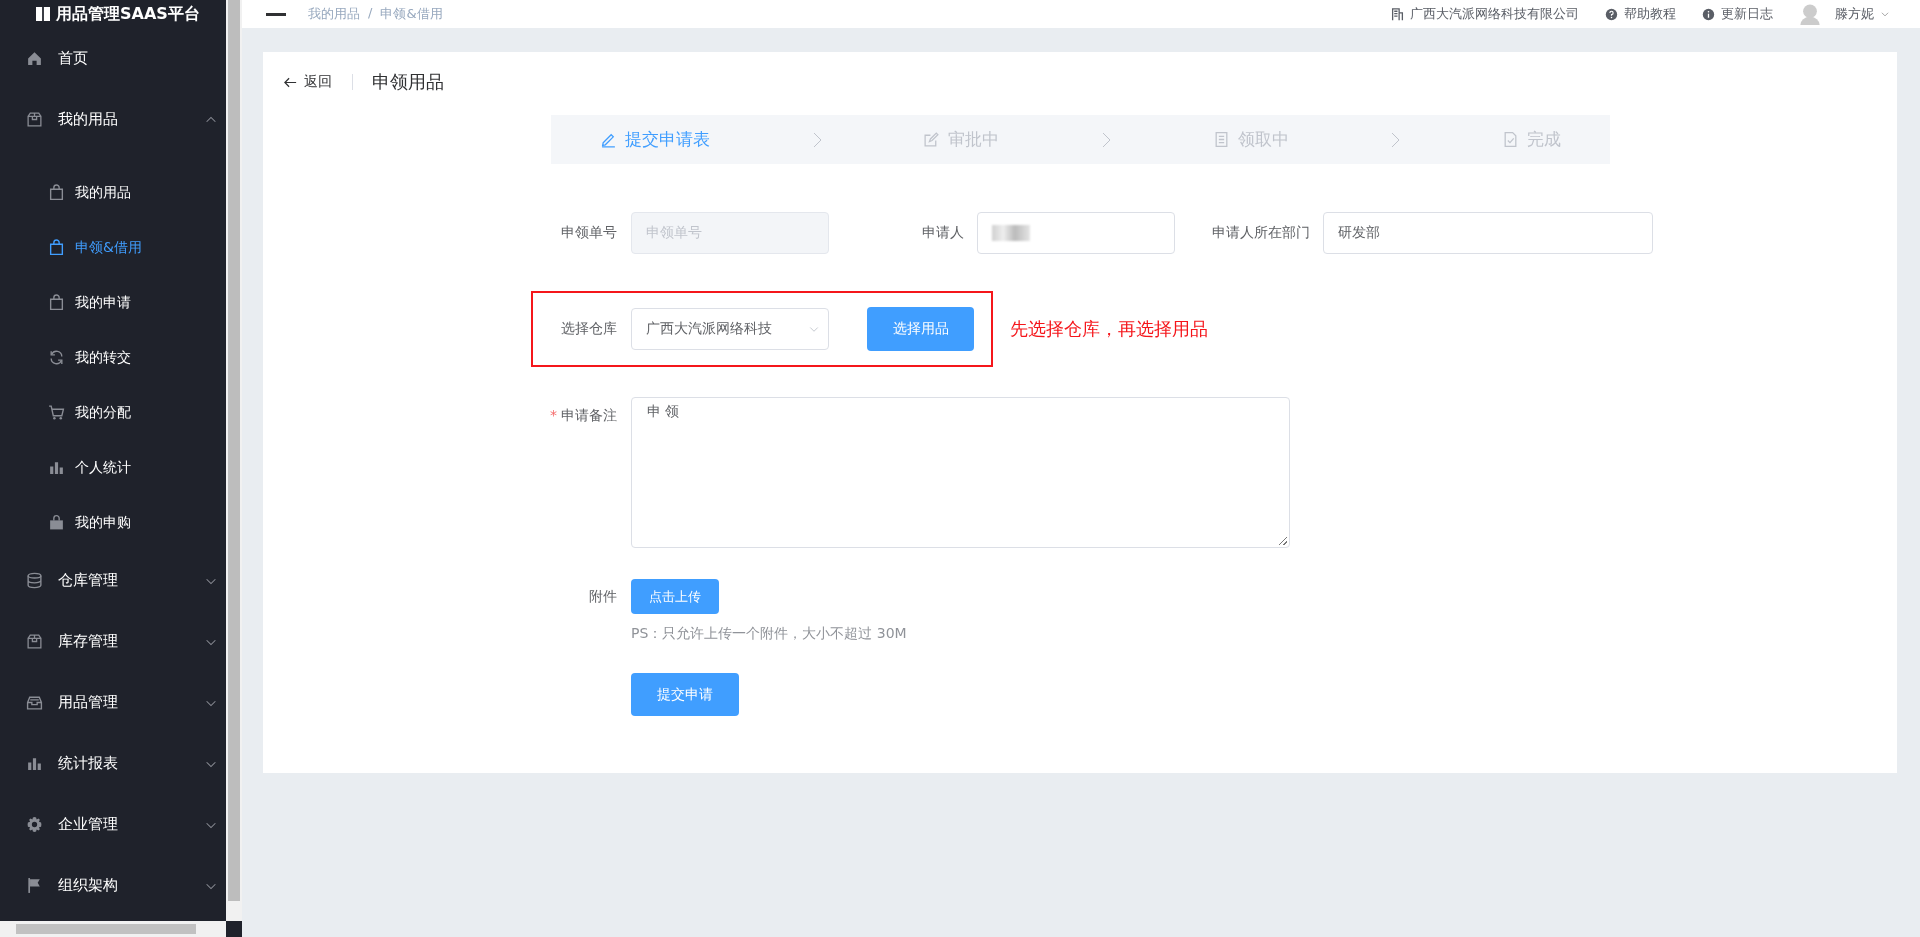 This screenshot has width=1920, height=937. I want to click on sidebar-menu-item: 组织架构, so click(113, 885).